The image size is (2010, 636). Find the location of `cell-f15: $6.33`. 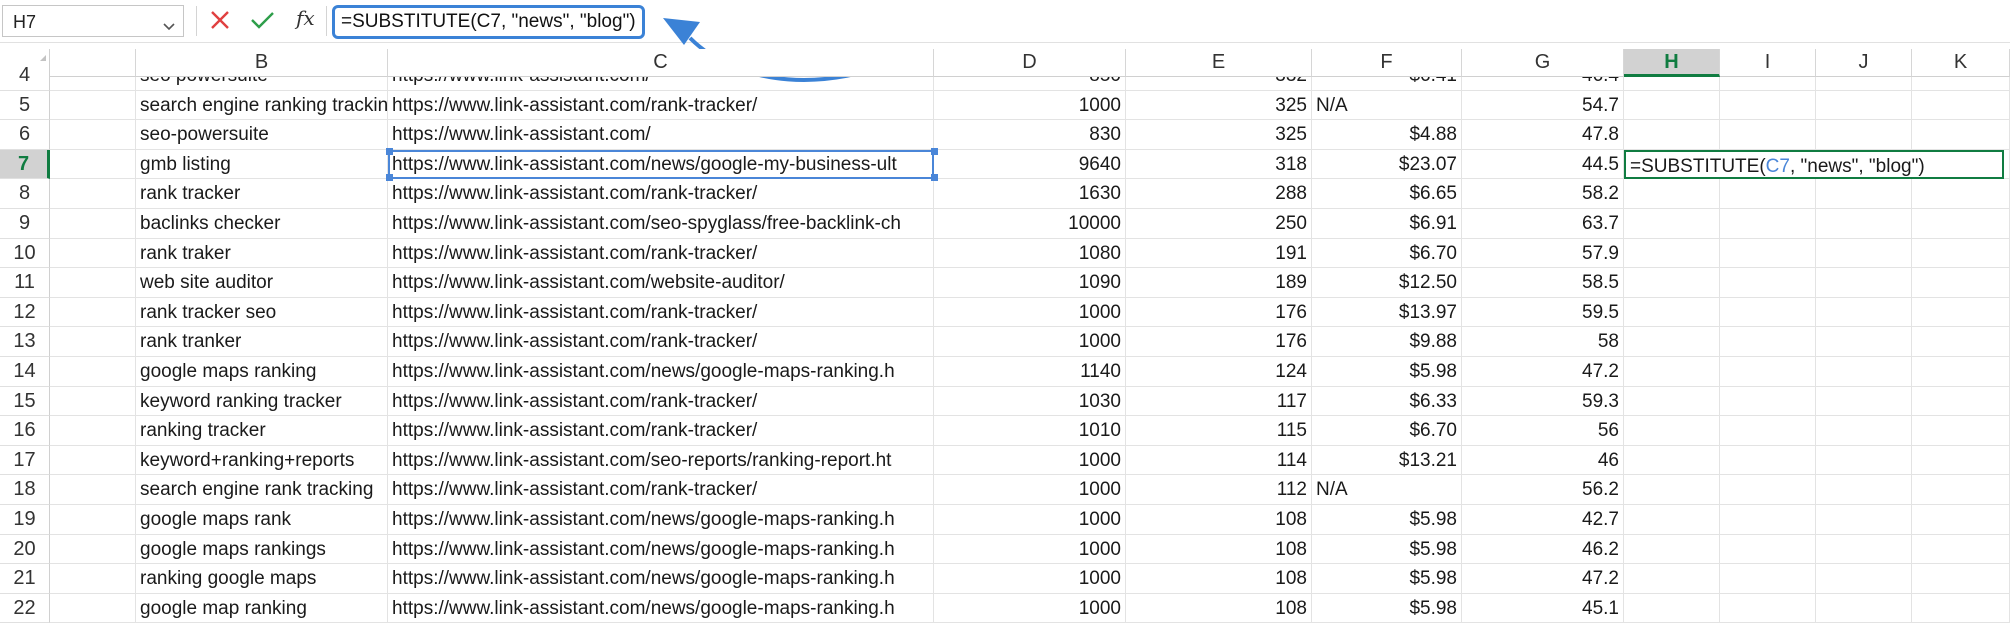

cell-f15: $6.33 is located at coordinates (1387, 401).